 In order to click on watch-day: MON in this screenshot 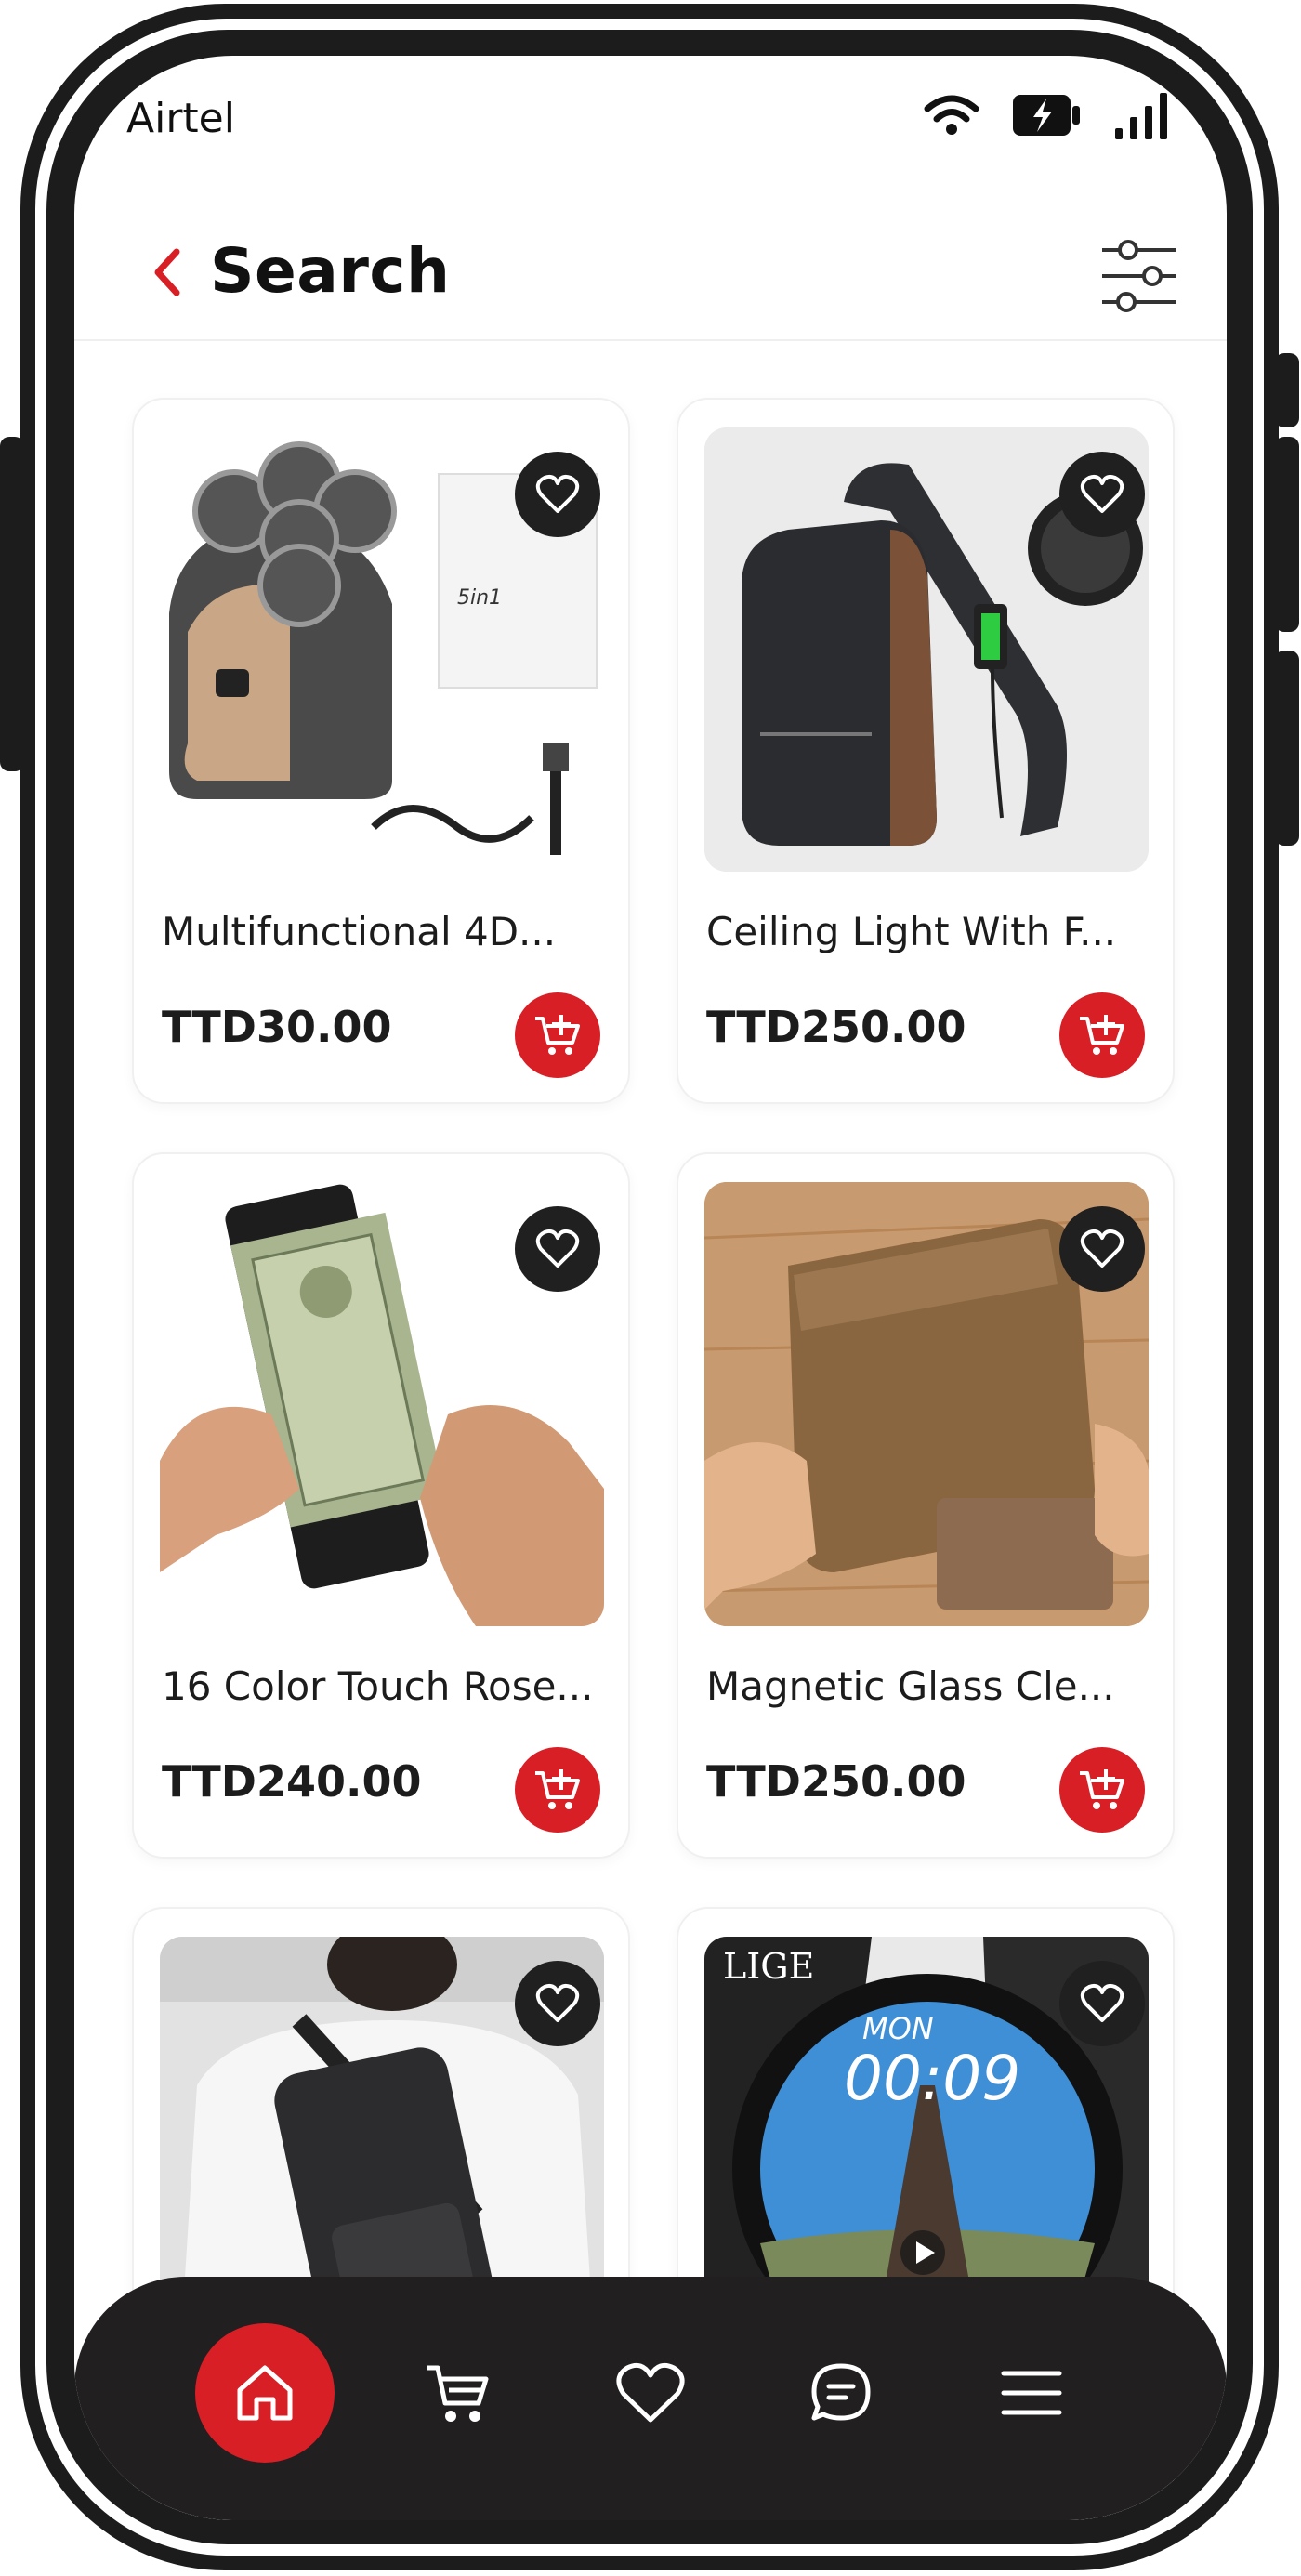, I will do `click(898, 2028)`.